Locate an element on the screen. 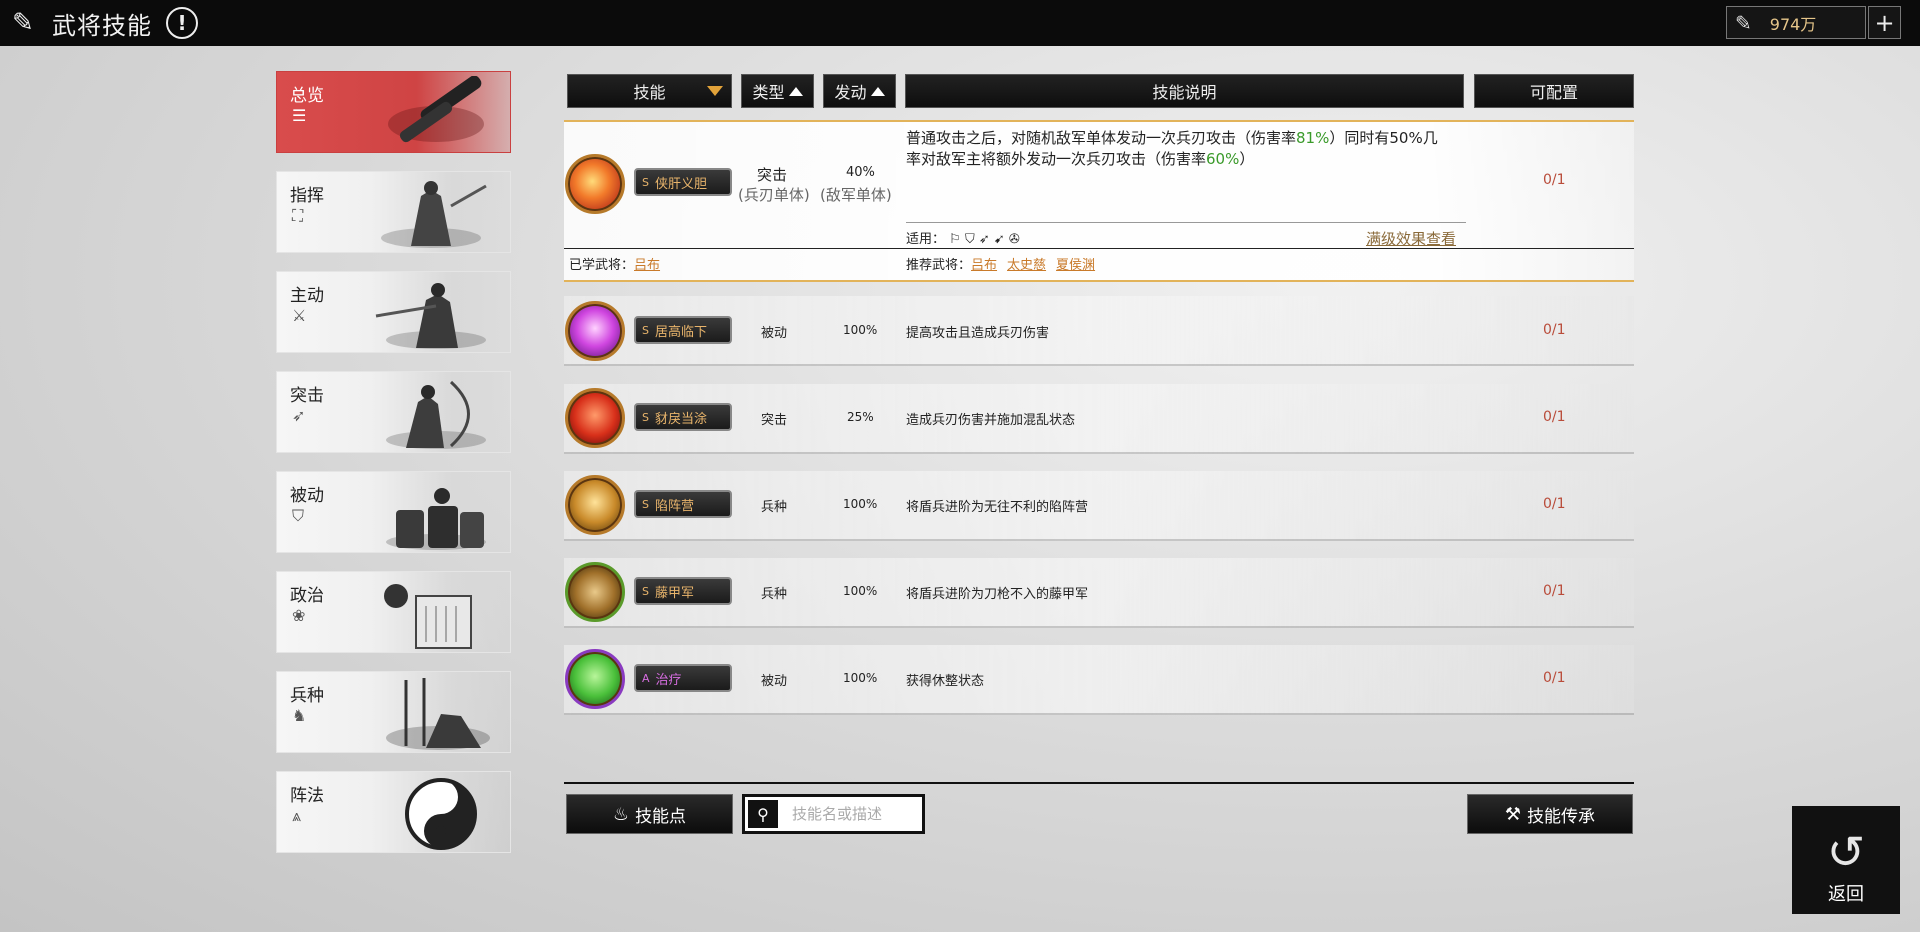  header-desc-label: 技能说明 is located at coordinates (1184, 92).